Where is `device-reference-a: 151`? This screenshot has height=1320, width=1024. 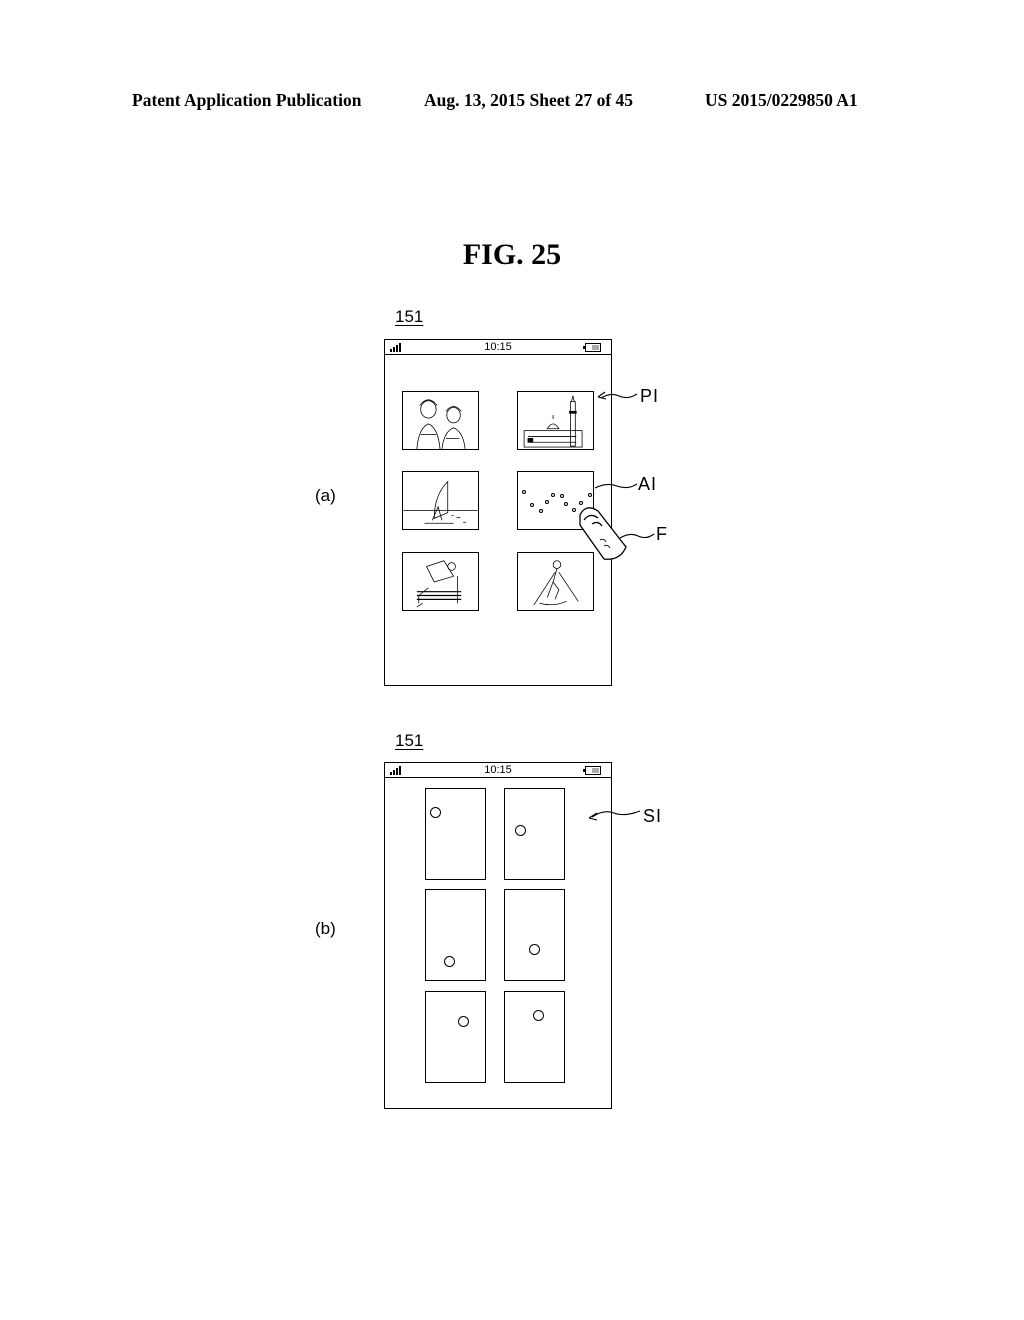 device-reference-a: 151 is located at coordinates (409, 316).